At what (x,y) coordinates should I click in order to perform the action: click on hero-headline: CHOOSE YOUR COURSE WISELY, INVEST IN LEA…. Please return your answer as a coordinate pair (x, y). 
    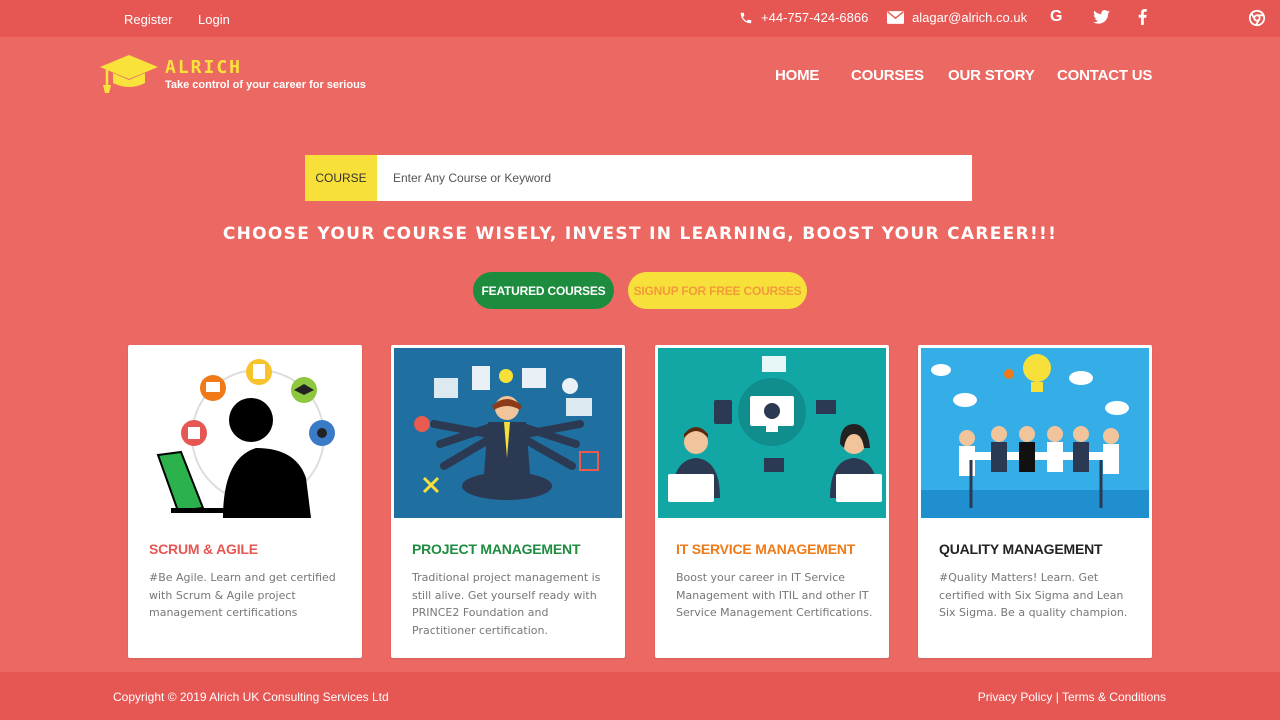
    Looking at the image, I should click on (640, 234).